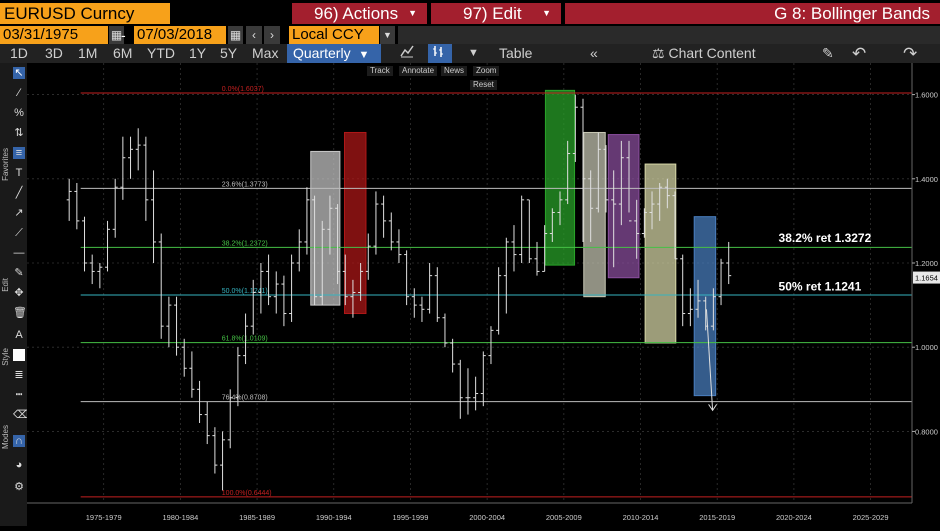 The width and height of the screenshot is (940, 531). I want to click on line-weight-icon: ≣, so click(19, 375).